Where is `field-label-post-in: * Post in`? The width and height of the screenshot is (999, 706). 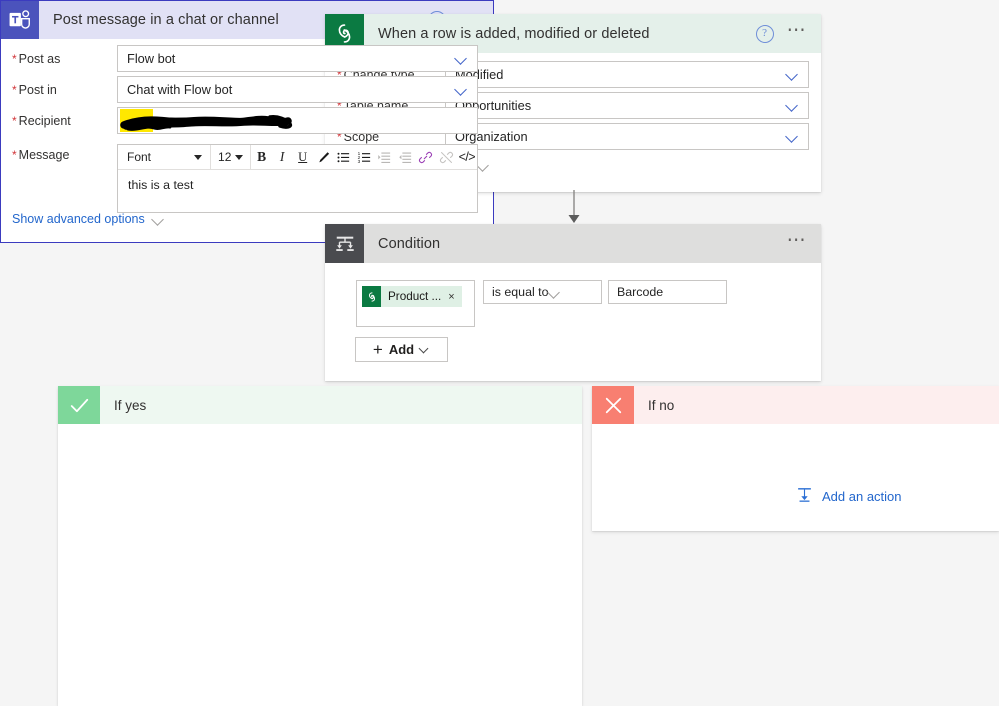 field-label-post-in: * Post in is located at coordinates (34, 89).